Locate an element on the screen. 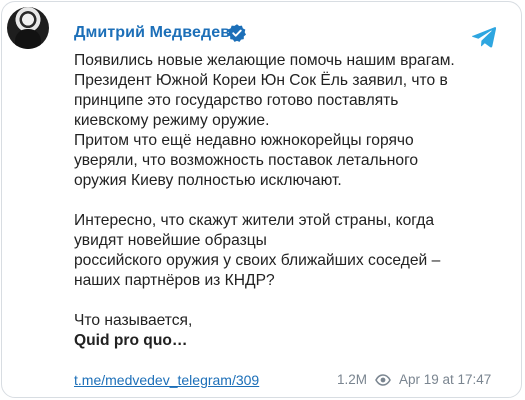 The image size is (525, 400). post-date: Apr 19 at 17:47 is located at coordinates (445, 379).